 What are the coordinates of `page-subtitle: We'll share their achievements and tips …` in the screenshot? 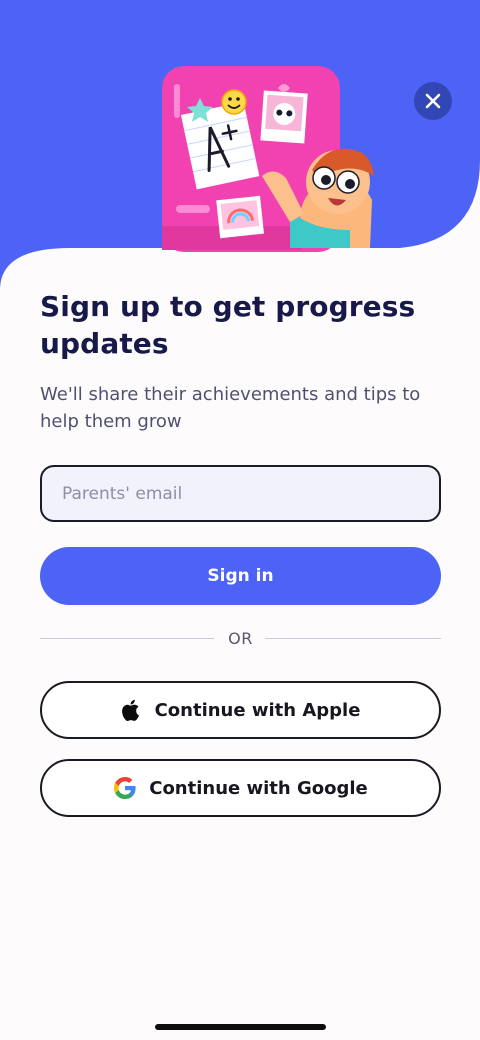 It's located at (230, 408).